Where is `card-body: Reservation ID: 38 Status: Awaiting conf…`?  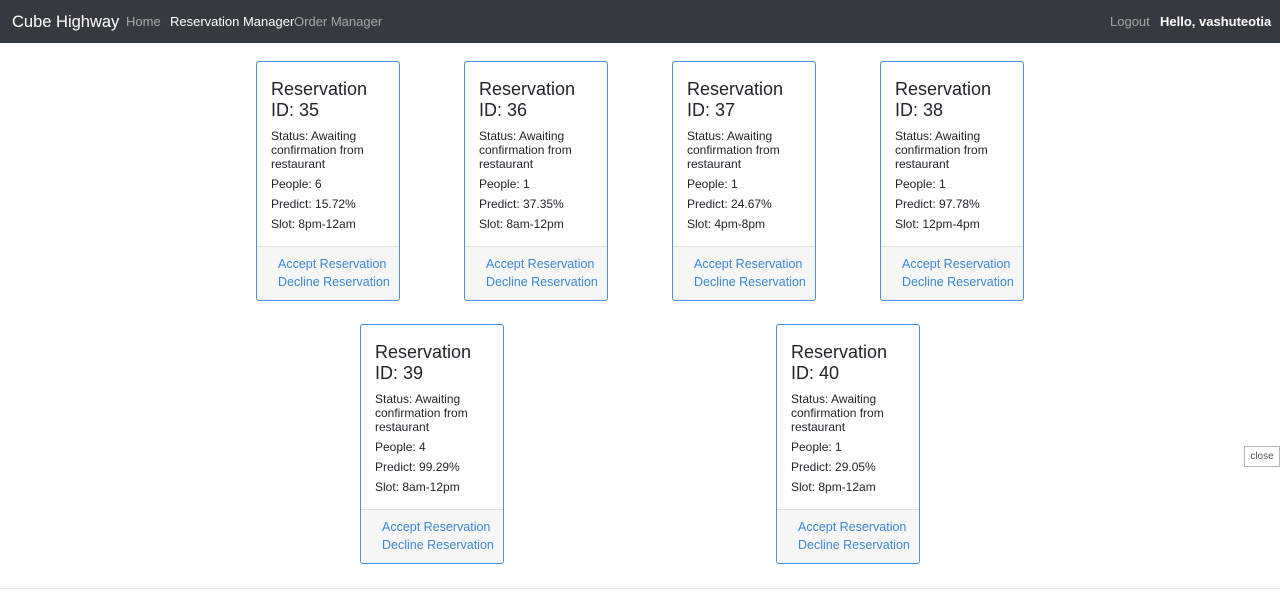
card-body: Reservation ID: 38 Status: Awaiting conf… is located at coordinates (956, 155).